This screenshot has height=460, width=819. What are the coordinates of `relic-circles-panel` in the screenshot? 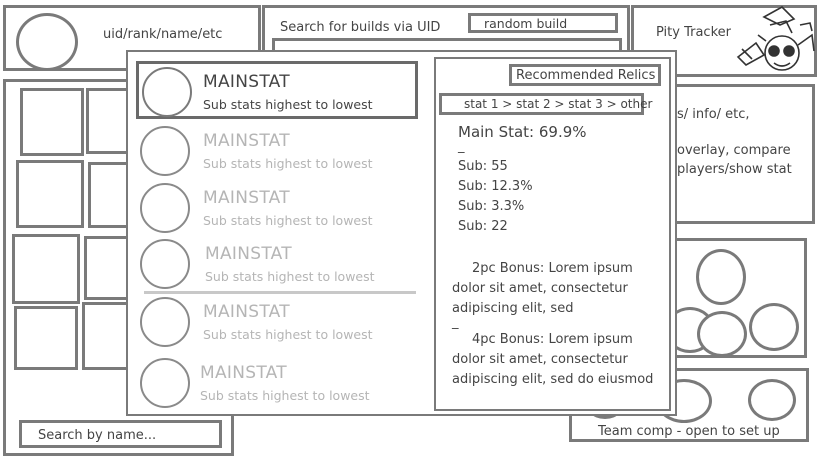 It's located at (736, 298).